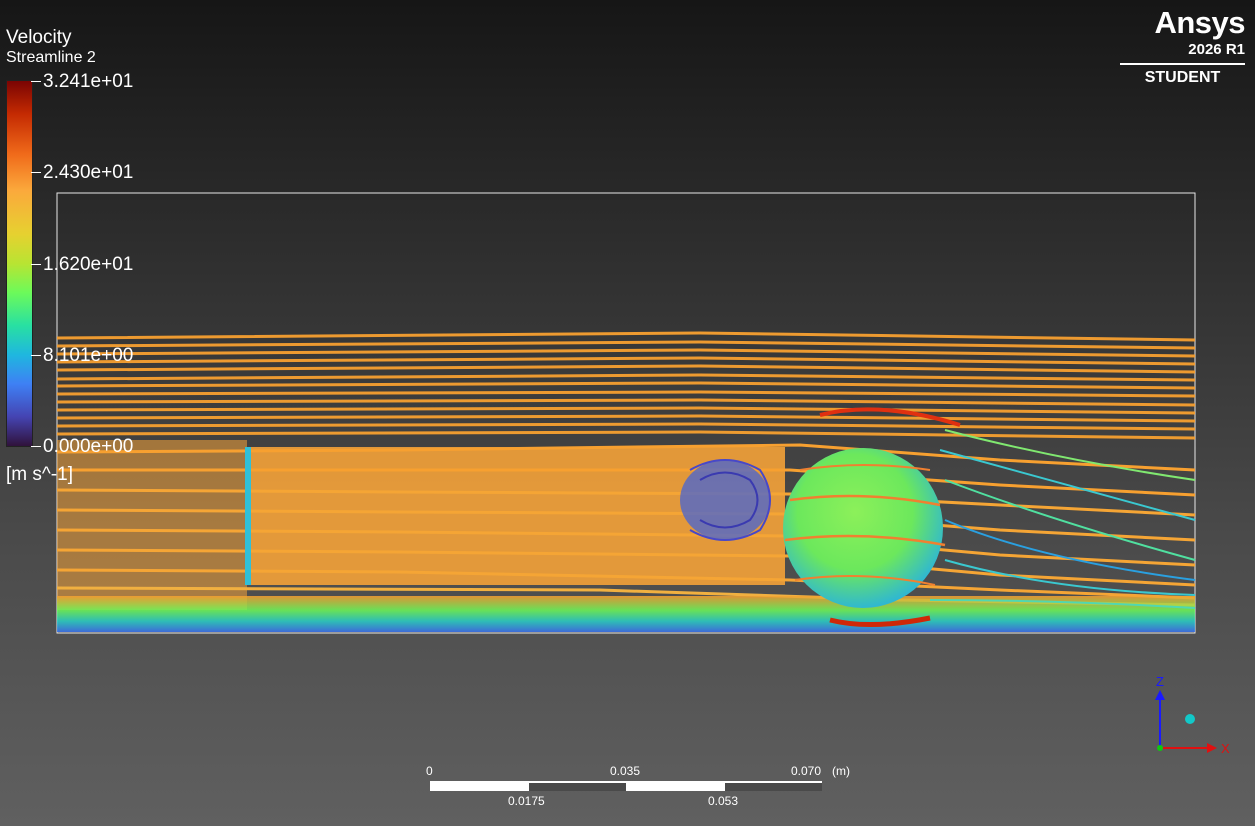 The width and height of the screenshot is (1255, 826). I want to click on legend-unit: [m s^-1], so click(39, 474).